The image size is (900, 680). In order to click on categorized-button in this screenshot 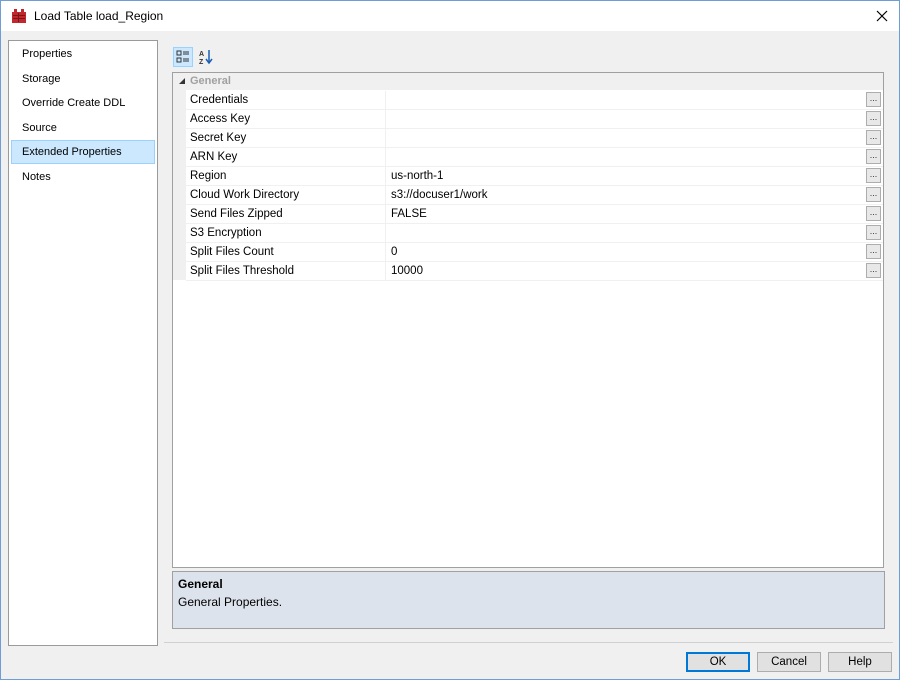, I will do `click(183, 57)`.